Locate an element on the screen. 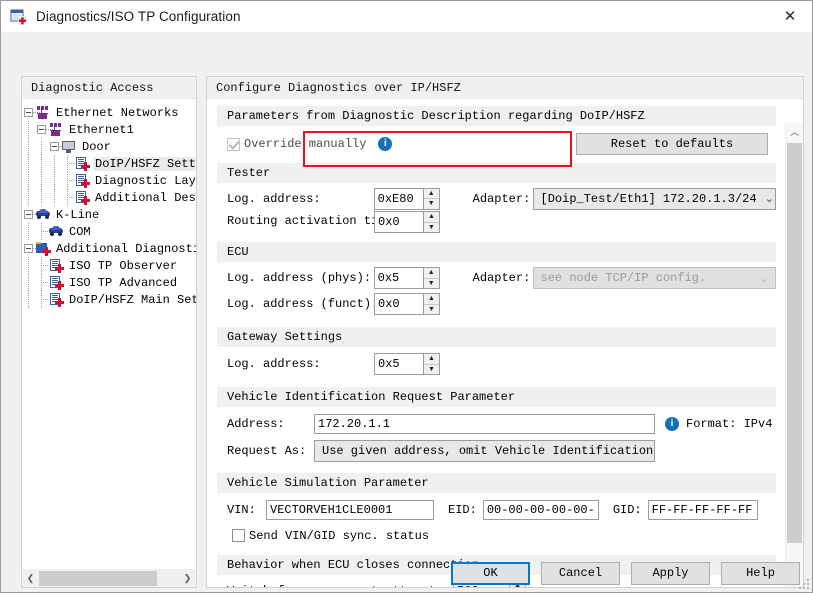  tree-item-doip-hsfz-main-settings: DoIP/HSFZ Main Settings is located at coordinates (109, 299).